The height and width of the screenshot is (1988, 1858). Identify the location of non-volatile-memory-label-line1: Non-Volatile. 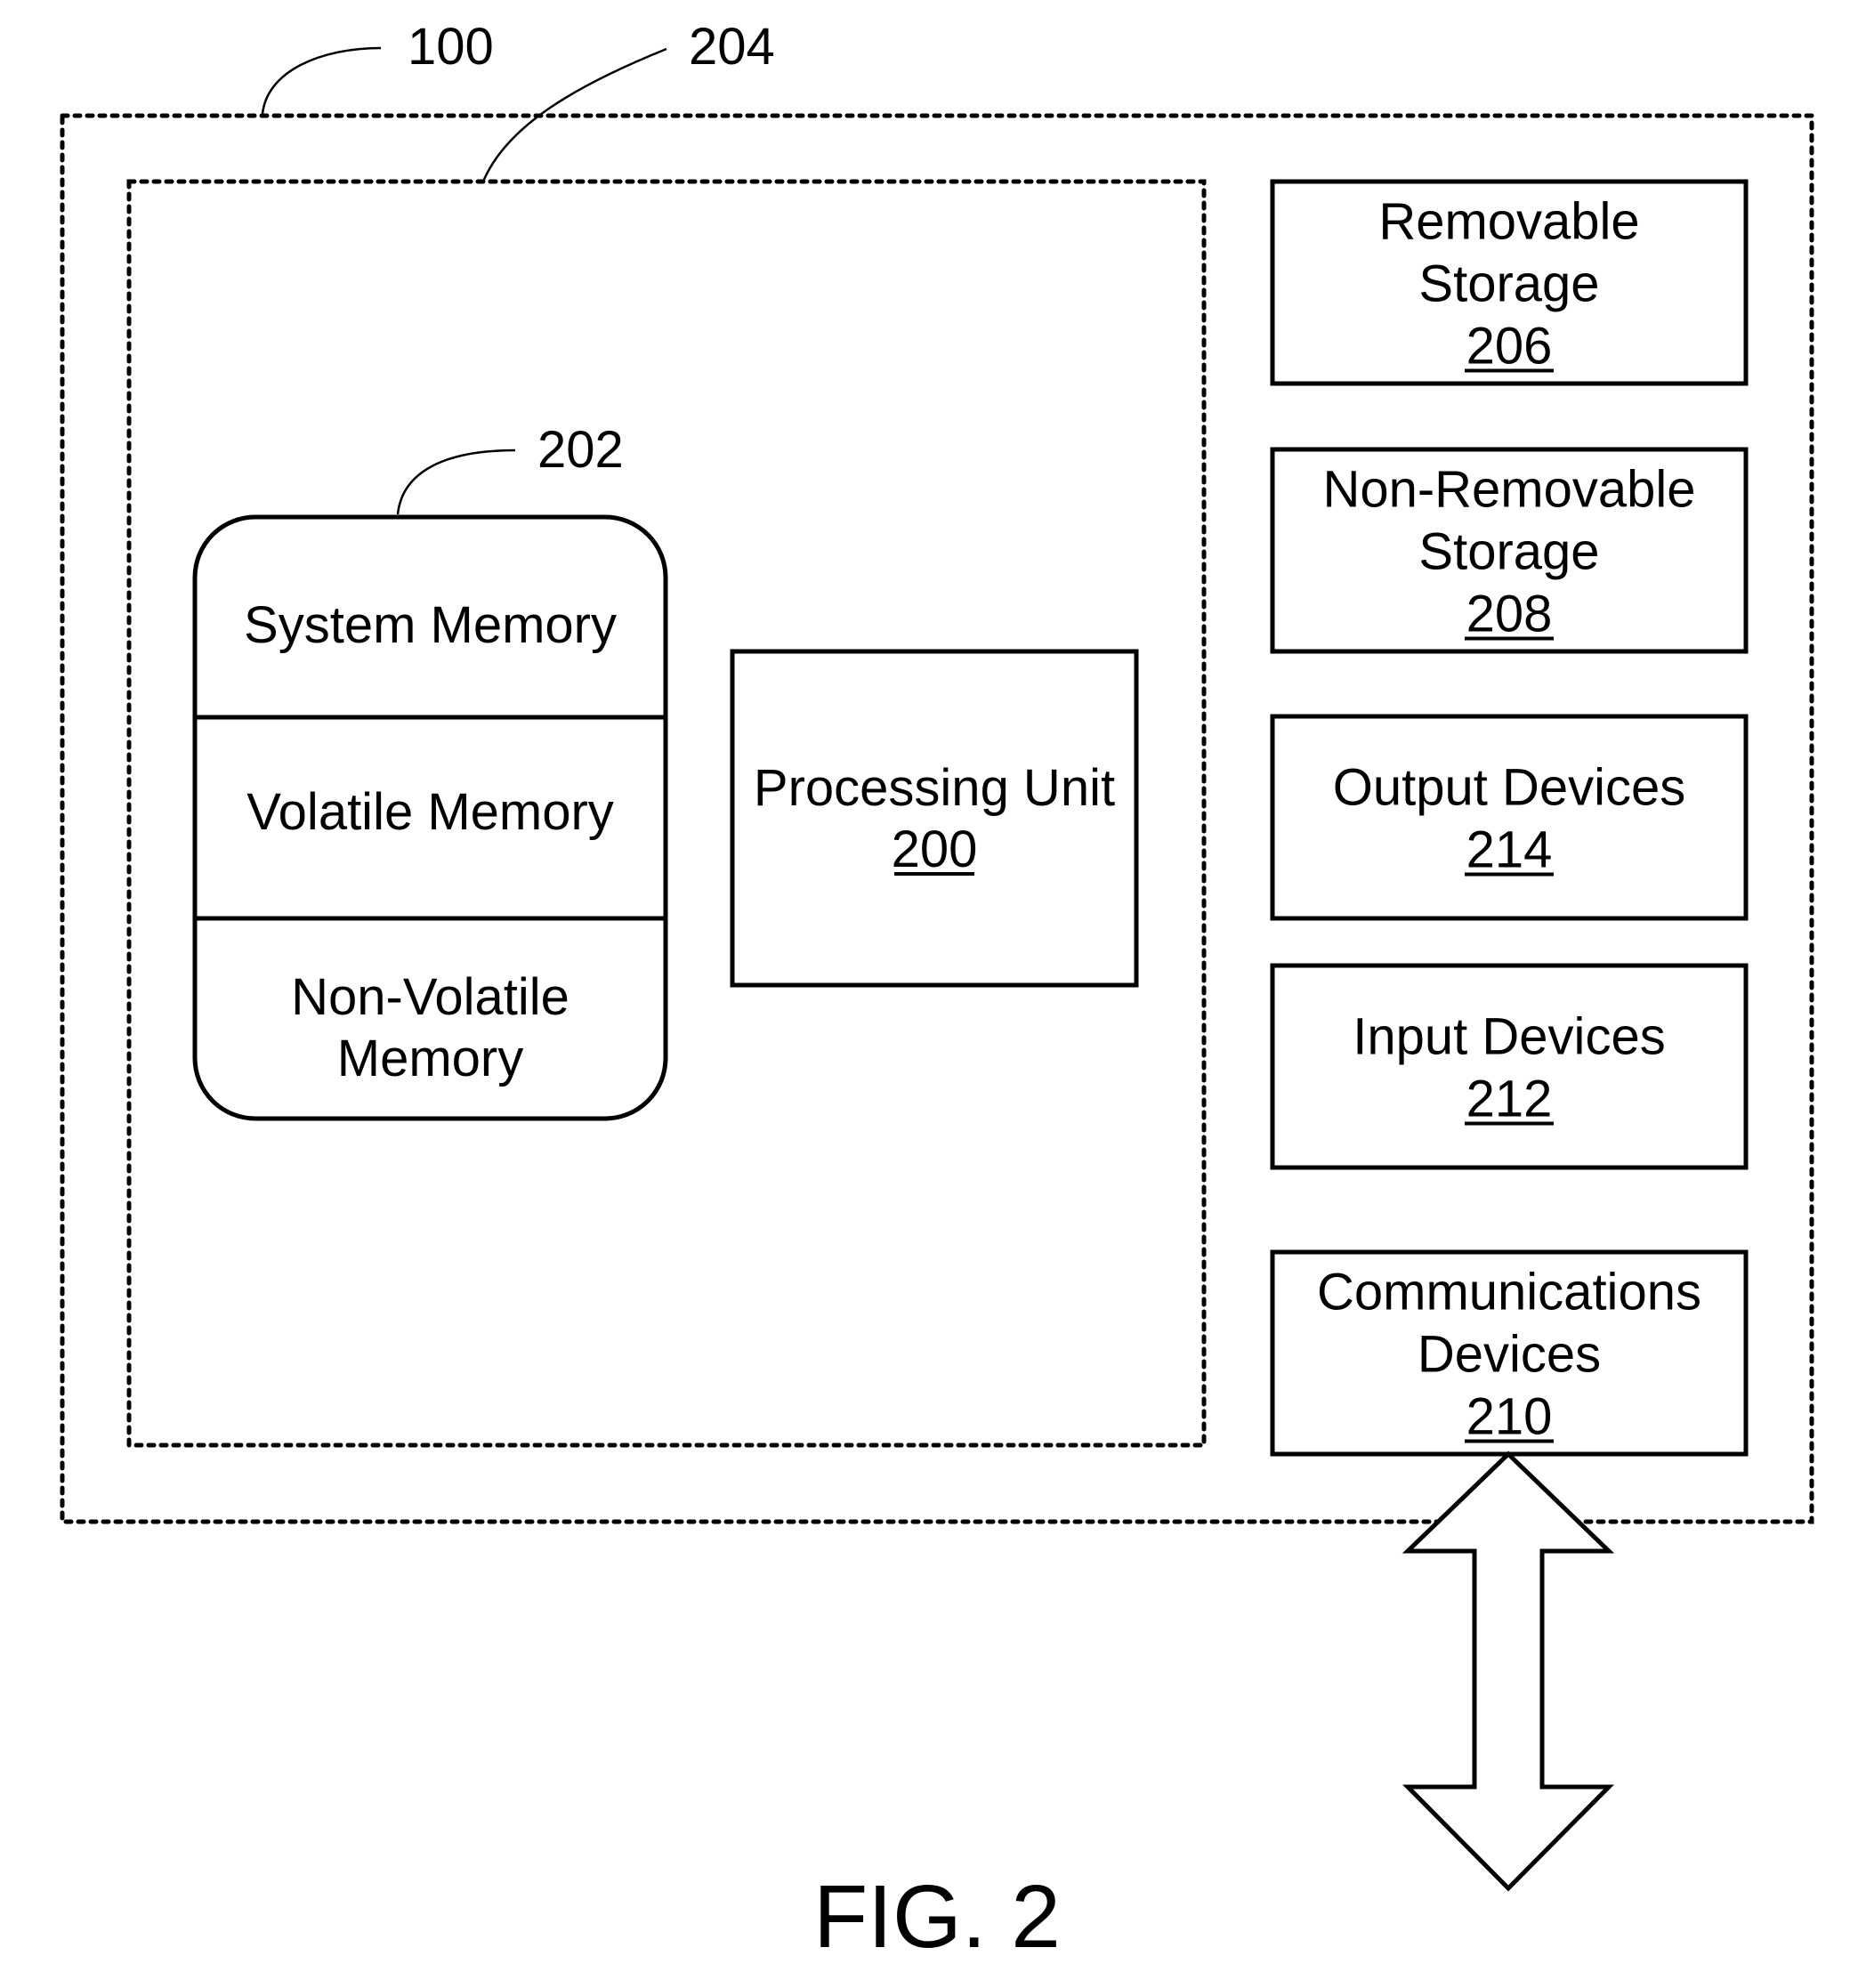
(430, 997).